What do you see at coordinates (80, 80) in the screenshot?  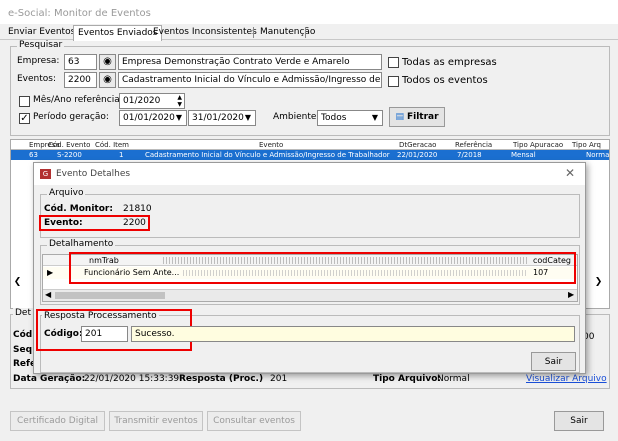 I see `eventos-code-input: 2200` at bounding box center [80, 80].